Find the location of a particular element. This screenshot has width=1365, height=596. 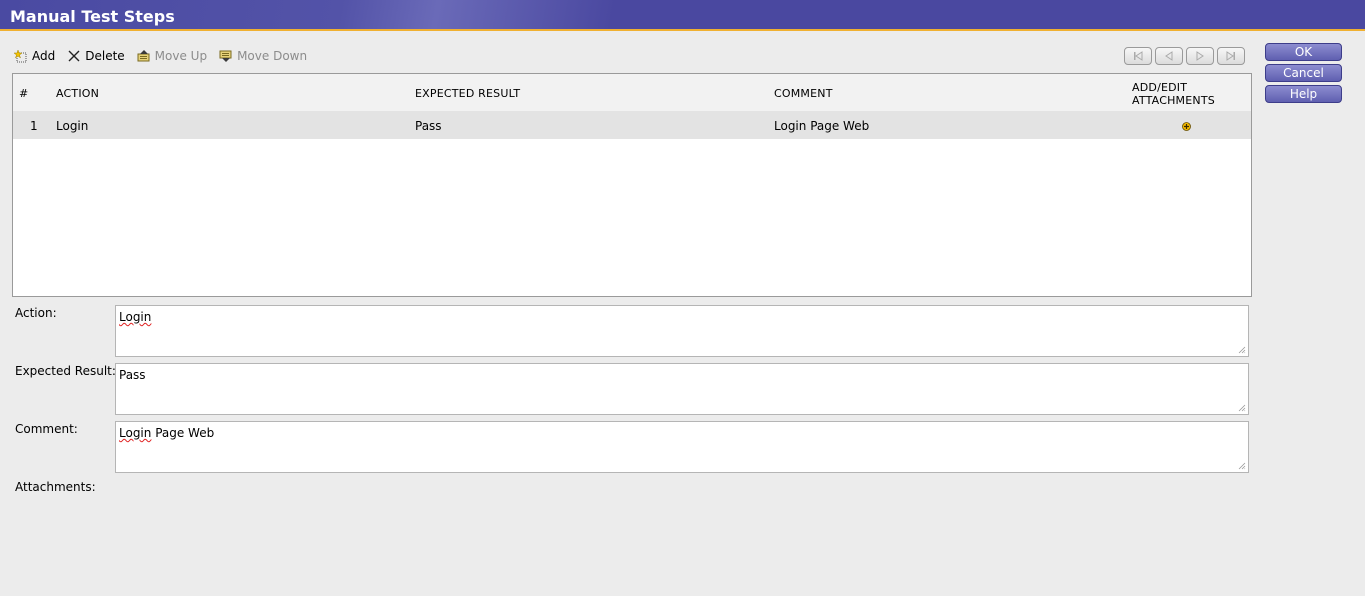

move-up-button: Move Up is located at coordinates (172, 56).